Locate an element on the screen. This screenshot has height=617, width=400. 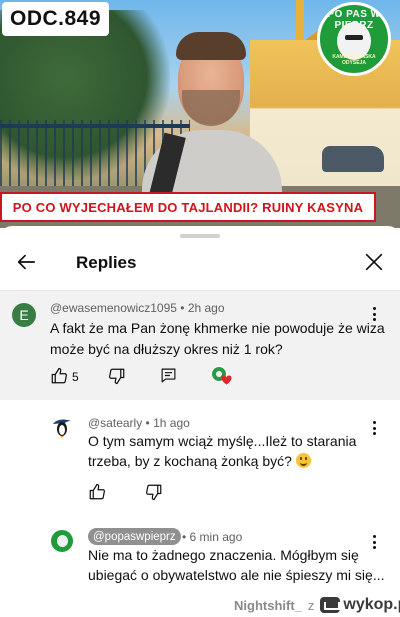
sheet-drag-handle is located at coordinates (200, 236).